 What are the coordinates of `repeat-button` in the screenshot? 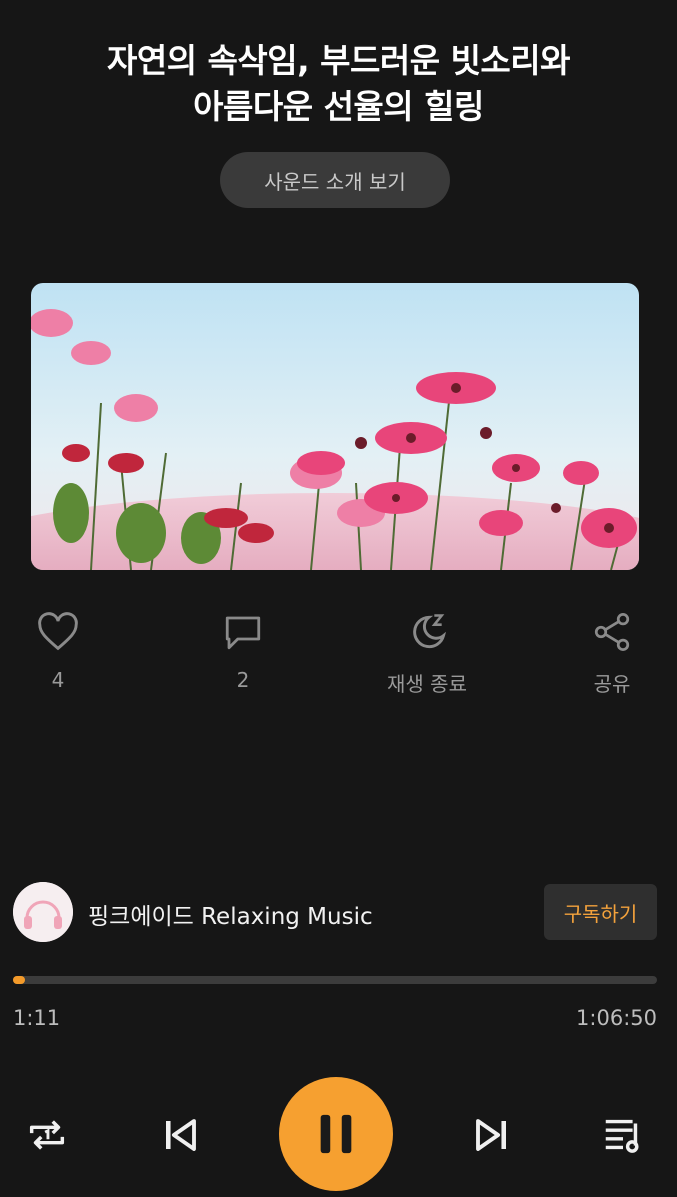 It's located at (47, 1135).